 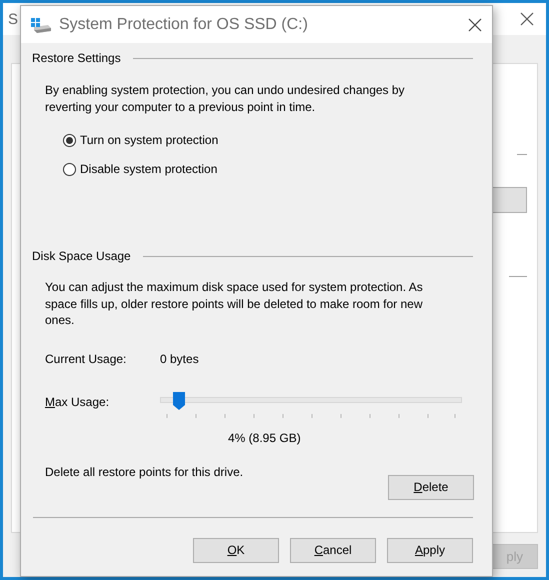 What do you see at coordinates (179, 400) in the screenshot?
I see `slider-thumb` at bounding box center [179, 400].